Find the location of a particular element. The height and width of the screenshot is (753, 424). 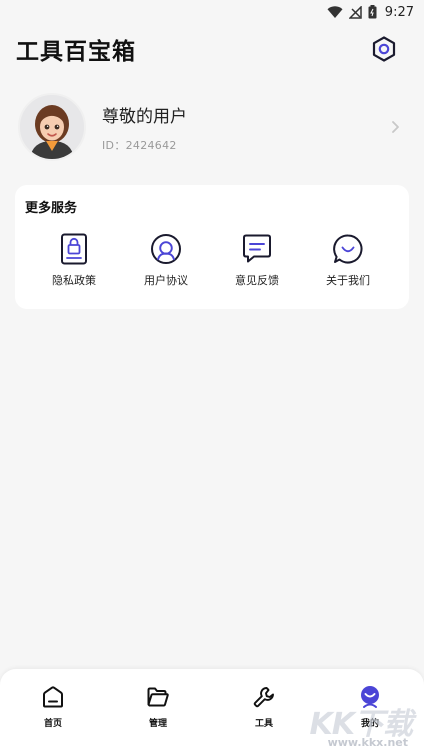

settings-hex-icon is located at coordinates (384, 49).